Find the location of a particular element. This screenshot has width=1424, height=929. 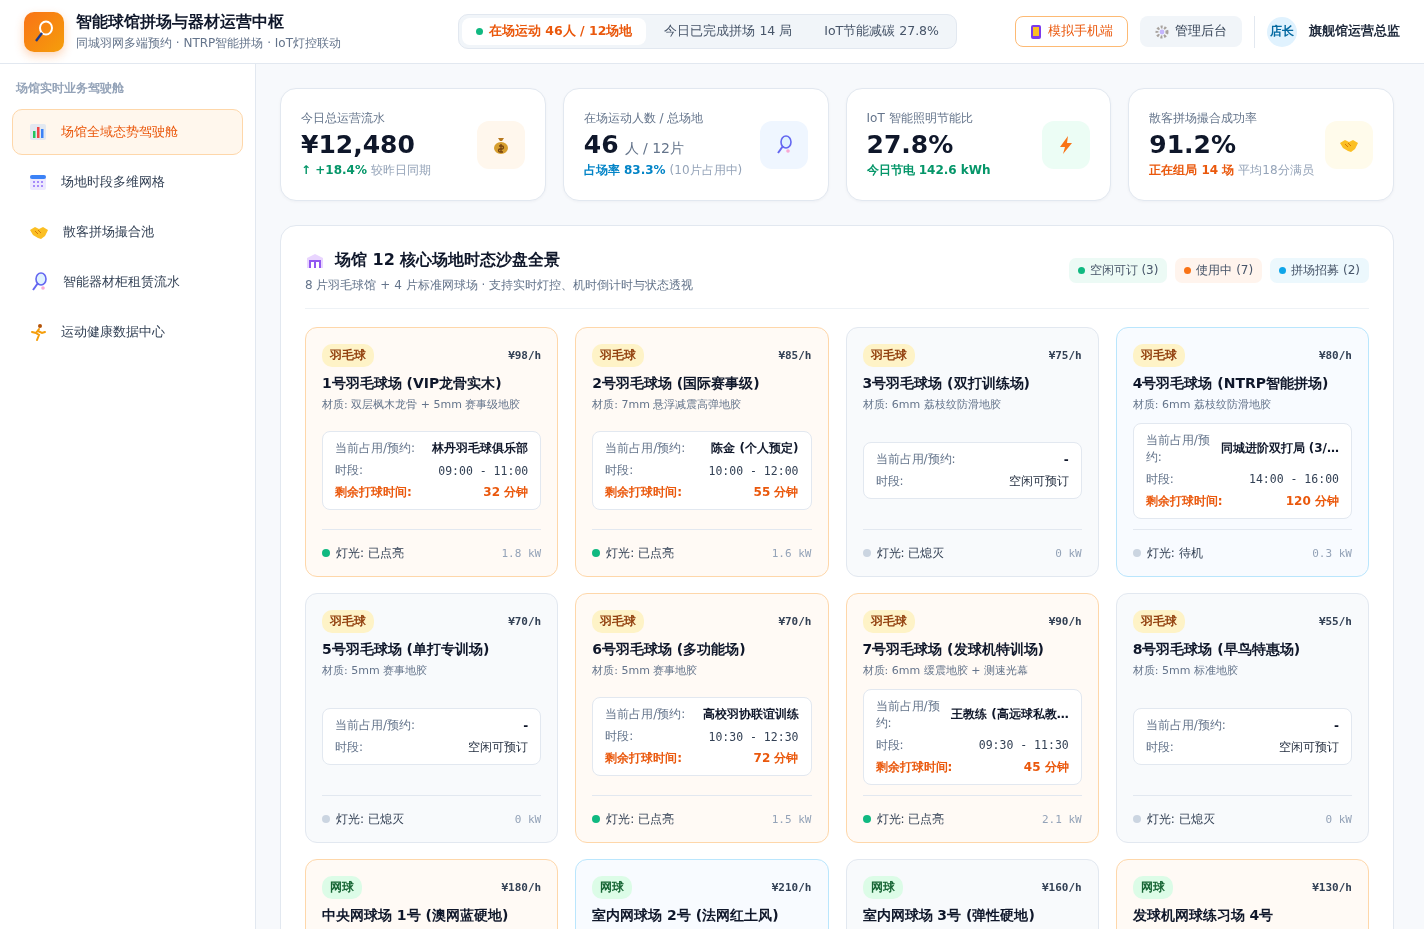

sidebar-item: 运动健康数据中心 is located at coordinates (127, 332).